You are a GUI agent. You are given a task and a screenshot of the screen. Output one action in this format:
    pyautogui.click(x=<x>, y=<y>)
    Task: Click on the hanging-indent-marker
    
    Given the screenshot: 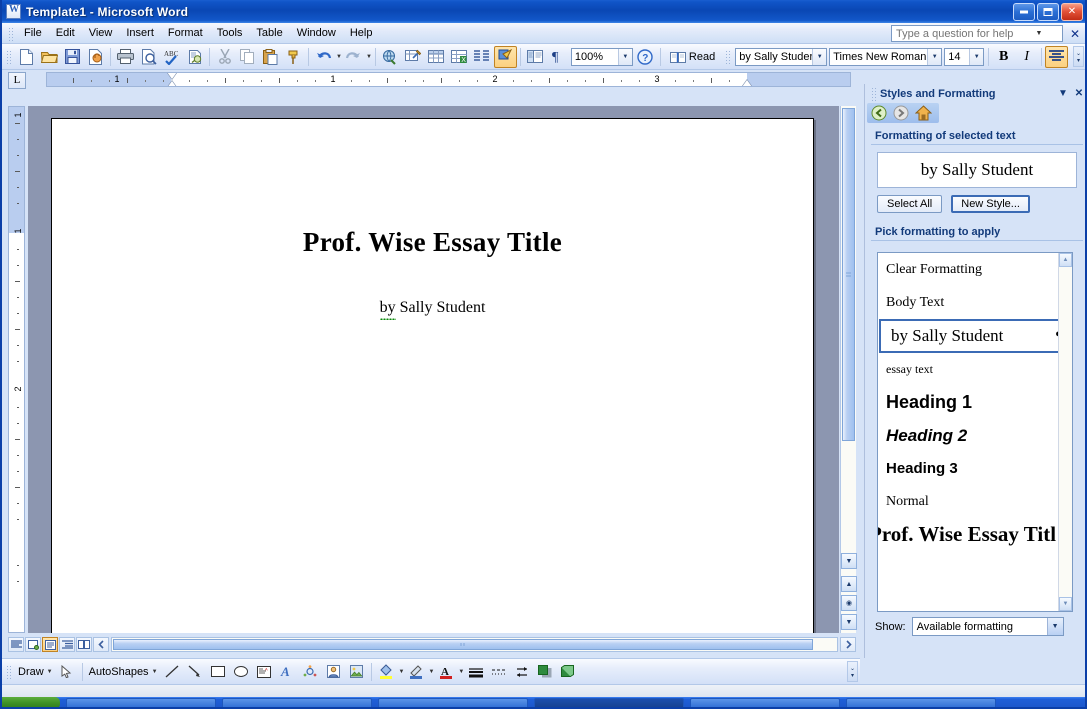 What is the action you would take?
    pyautogui.click(x=172, y=83)
    